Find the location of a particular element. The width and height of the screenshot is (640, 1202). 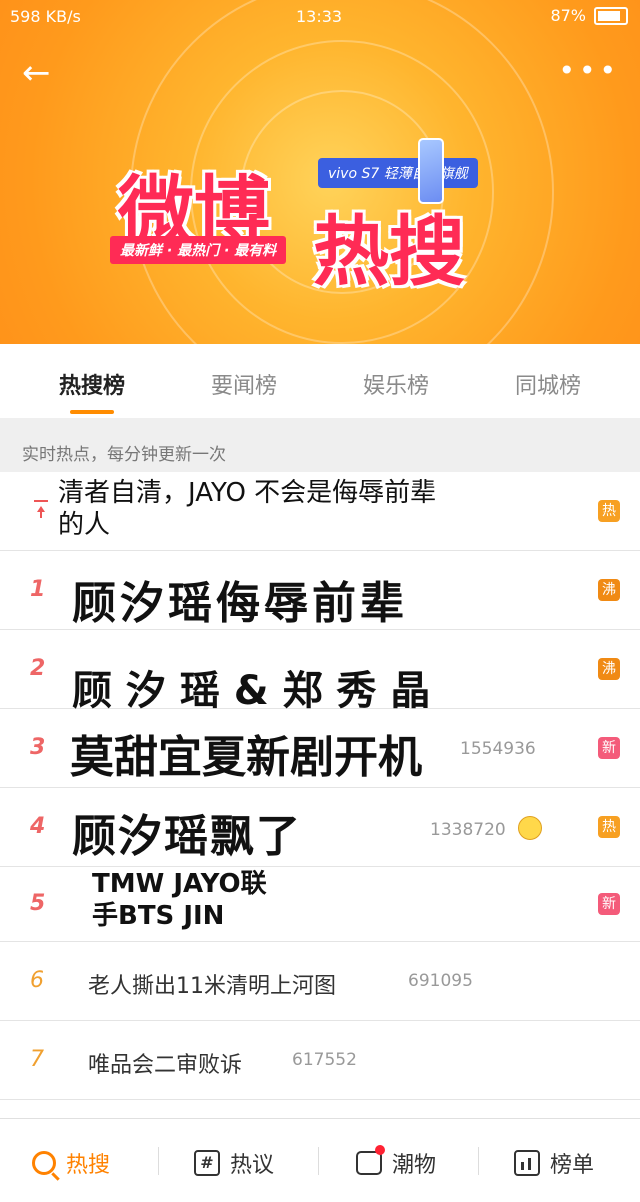

rank-number: 3 is located at coordinates (38, 747).